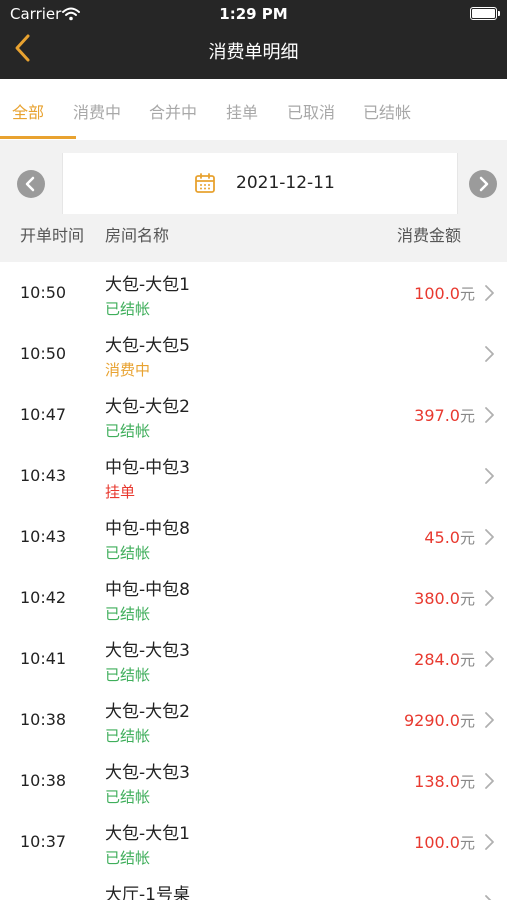 The width and height of the screenshot is (507, 900). What do you see at coordinates (43, 597) in the screenshot?
I see `open-time: 10:42` at bounding box center [43, 597].